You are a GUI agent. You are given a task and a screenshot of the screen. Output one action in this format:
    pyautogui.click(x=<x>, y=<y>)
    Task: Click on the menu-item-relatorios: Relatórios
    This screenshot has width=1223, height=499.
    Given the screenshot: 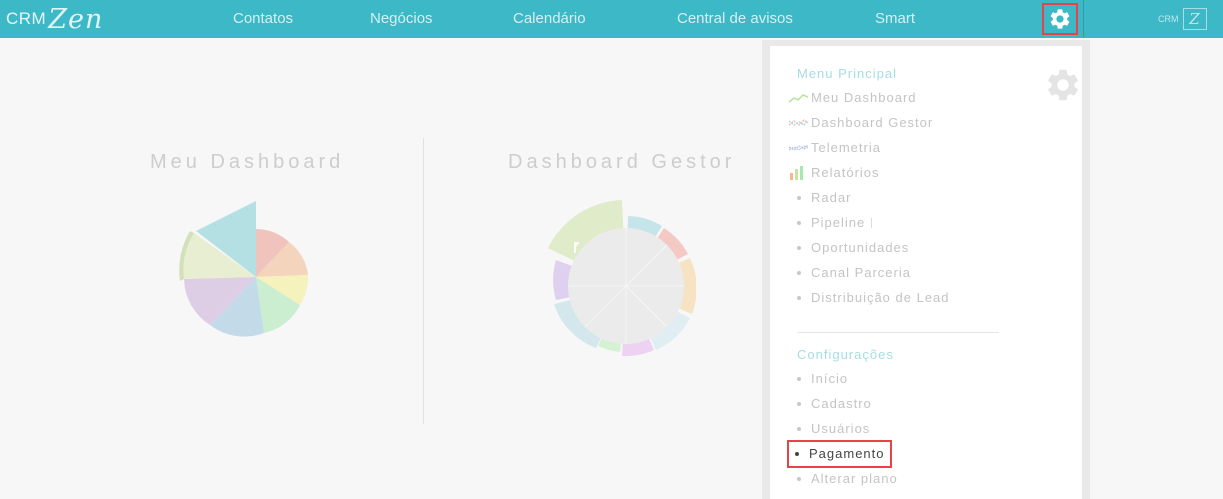 What is the action you would take?
    pyautogui.click(x=834, y=173)
    